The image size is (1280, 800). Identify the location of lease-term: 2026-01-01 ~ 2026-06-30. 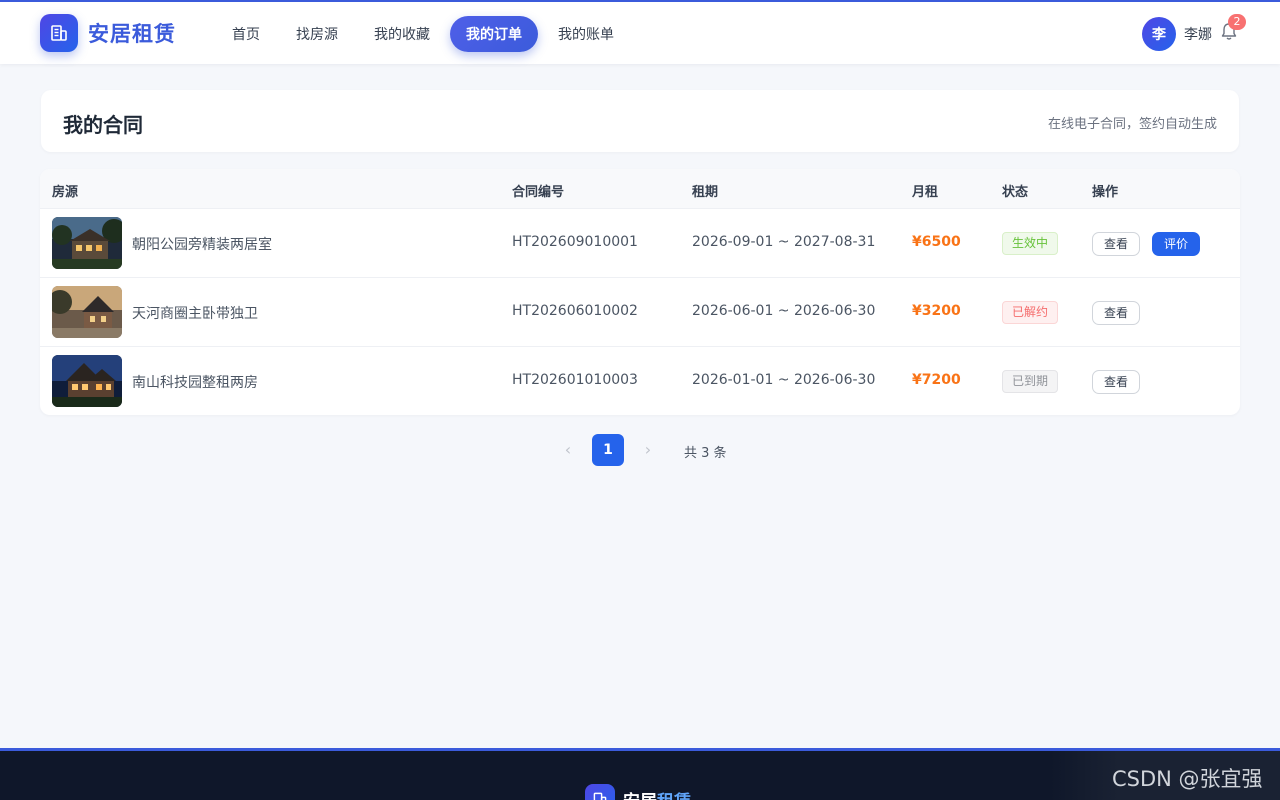
(784, 380).